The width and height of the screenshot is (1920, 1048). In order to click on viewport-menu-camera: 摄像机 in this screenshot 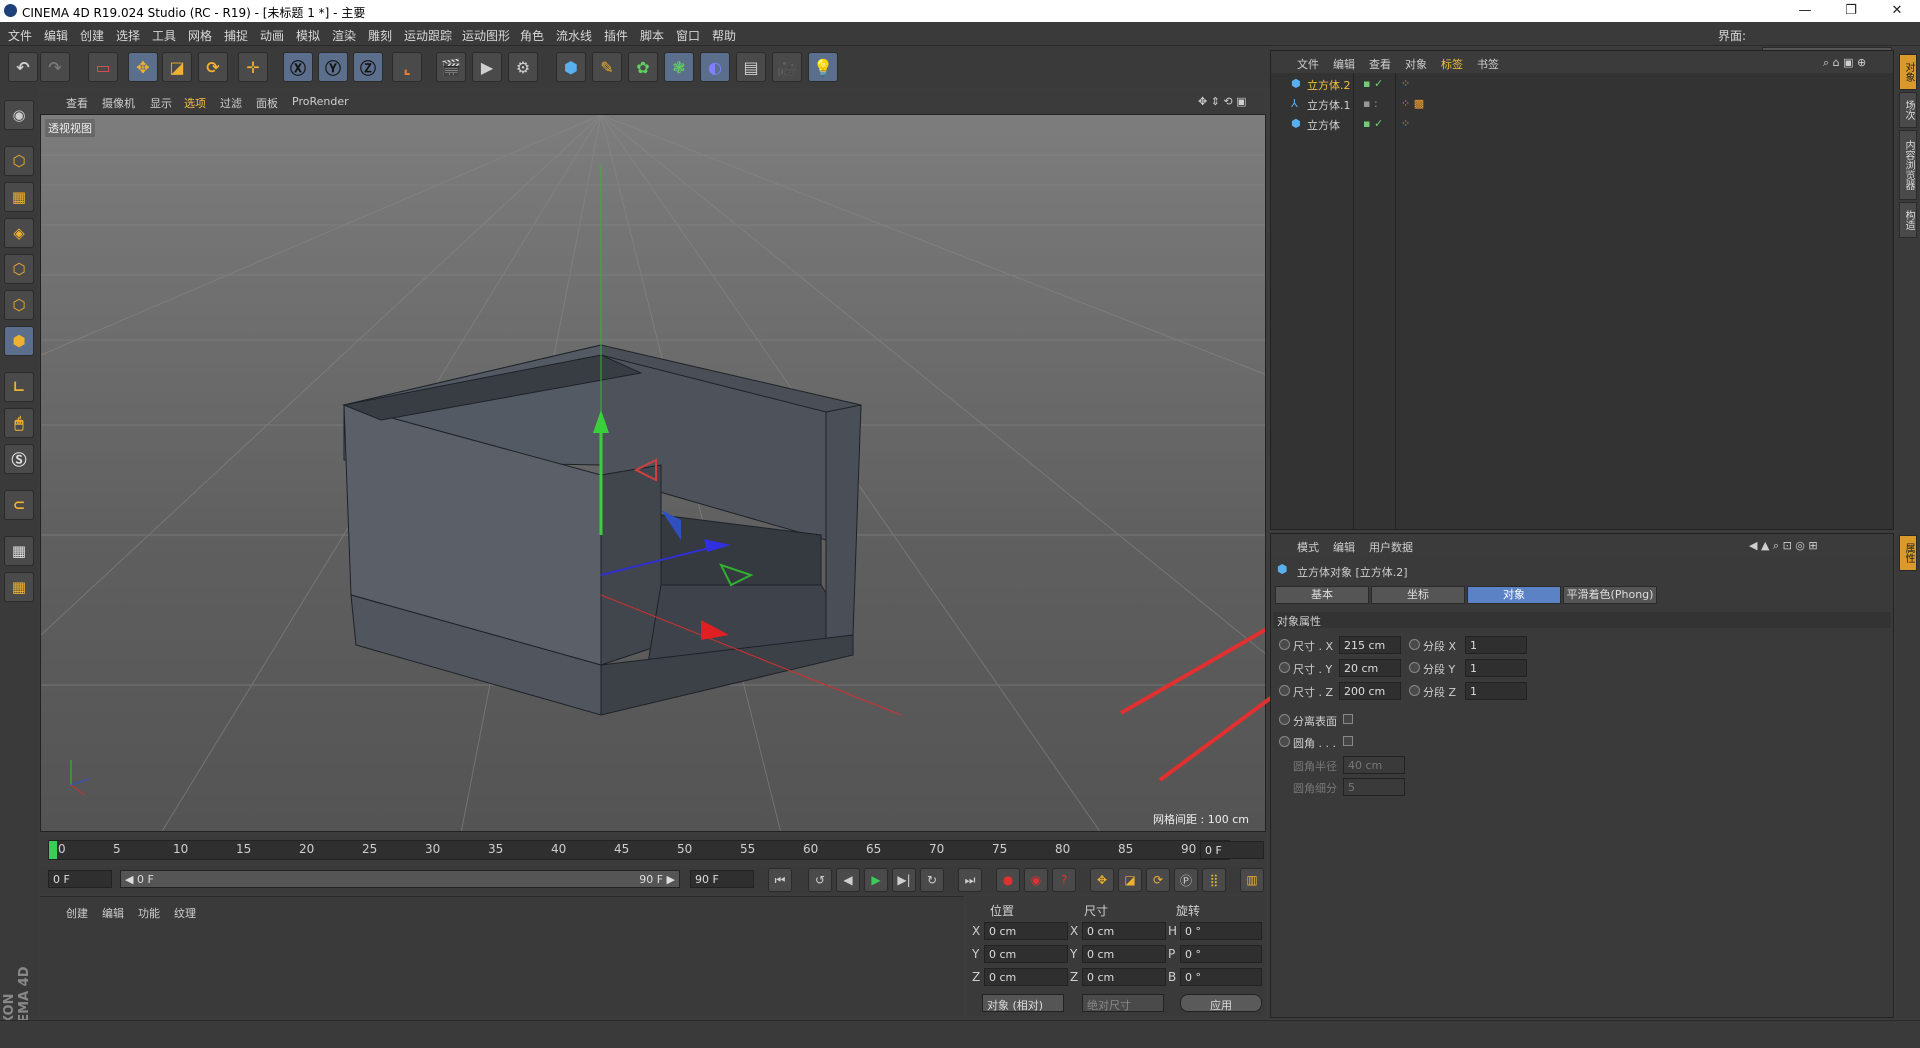, I will do `click(118, 103)`.